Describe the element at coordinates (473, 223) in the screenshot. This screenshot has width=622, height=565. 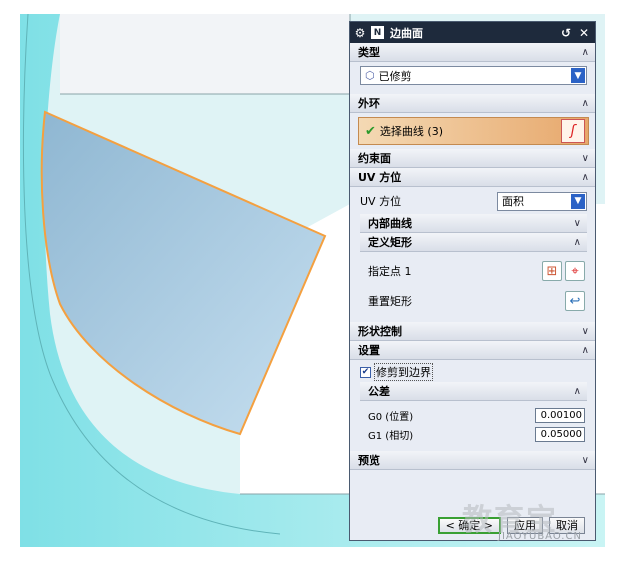
I see `subsection-inner-curves-header: 内部曲线 ∨` at that location.